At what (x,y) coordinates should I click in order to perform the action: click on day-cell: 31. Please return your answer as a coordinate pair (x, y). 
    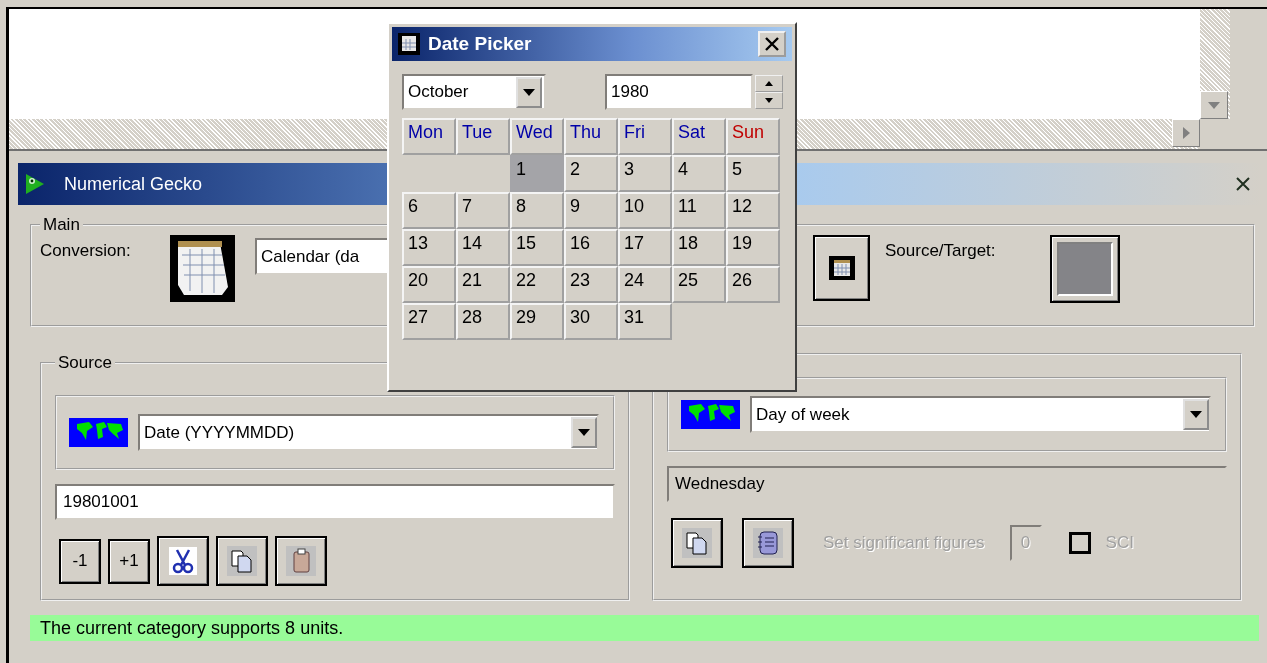
    Looking at the image, I should click on (645, 321).